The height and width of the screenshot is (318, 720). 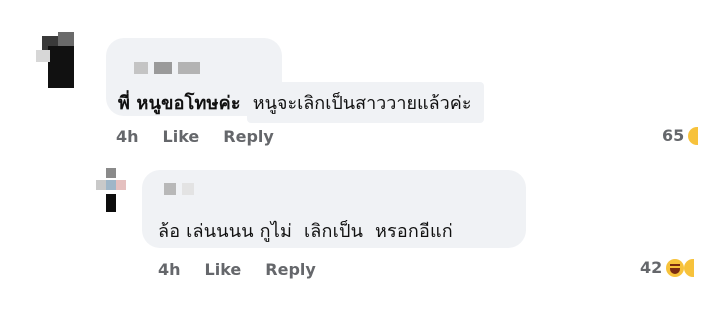 What do you see at coordinates (305, 231) in the screenshot?
I see `reply-text: ล้อ เล่นนนน กูไม่ เลิกเป็น หรอกอีแก่` at bounding box center [305, 231].